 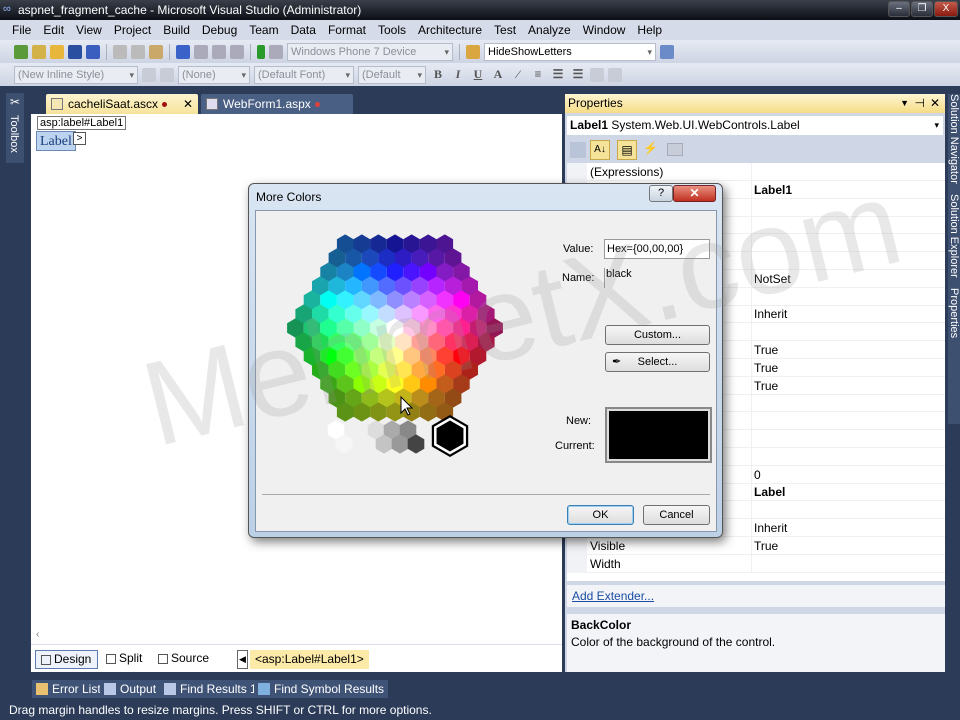 I want to click on property-value: Label1, so click(x=771, y=189).